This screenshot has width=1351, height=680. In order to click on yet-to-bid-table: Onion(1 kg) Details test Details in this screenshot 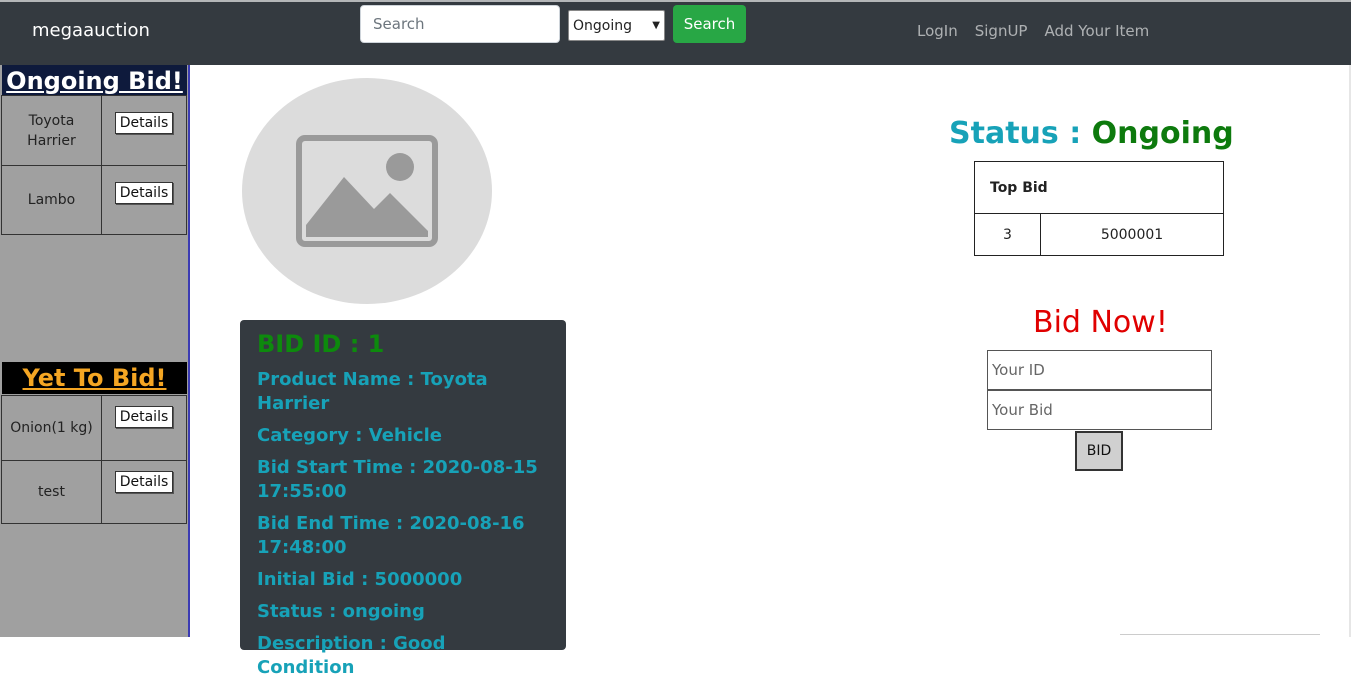, I will do `click(94, 459)`.